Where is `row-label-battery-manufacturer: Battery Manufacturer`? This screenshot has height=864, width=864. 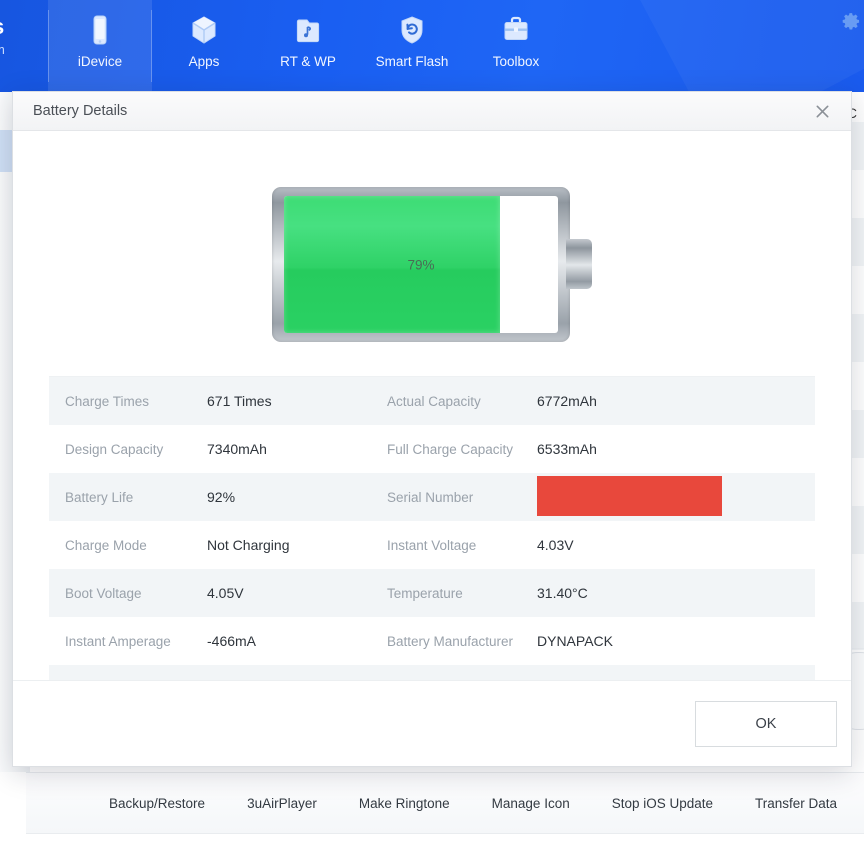
row-label-battery-manufacturer: Battery Manufacturer is located at coordinates (450, 641).